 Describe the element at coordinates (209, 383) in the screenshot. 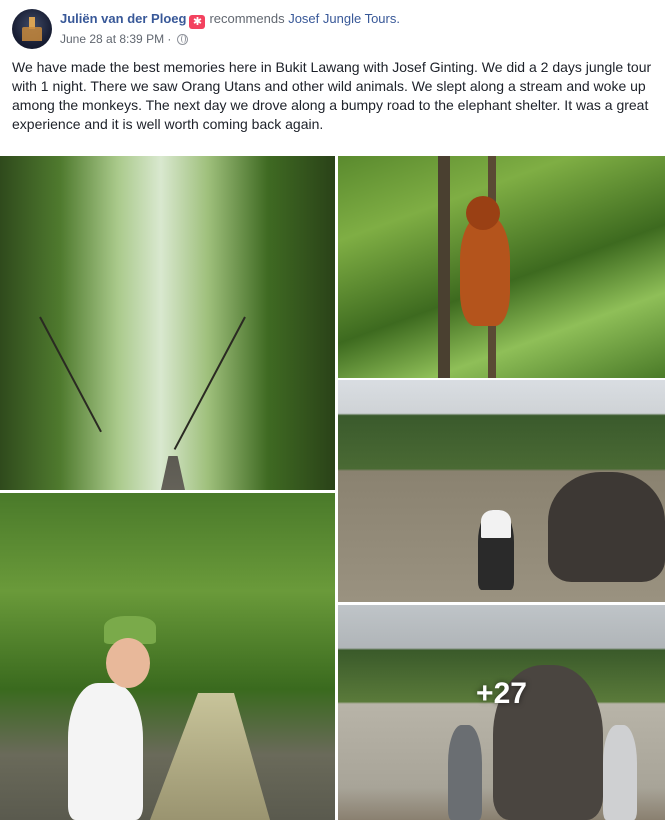

I see `bridge-cable-right` at that location.